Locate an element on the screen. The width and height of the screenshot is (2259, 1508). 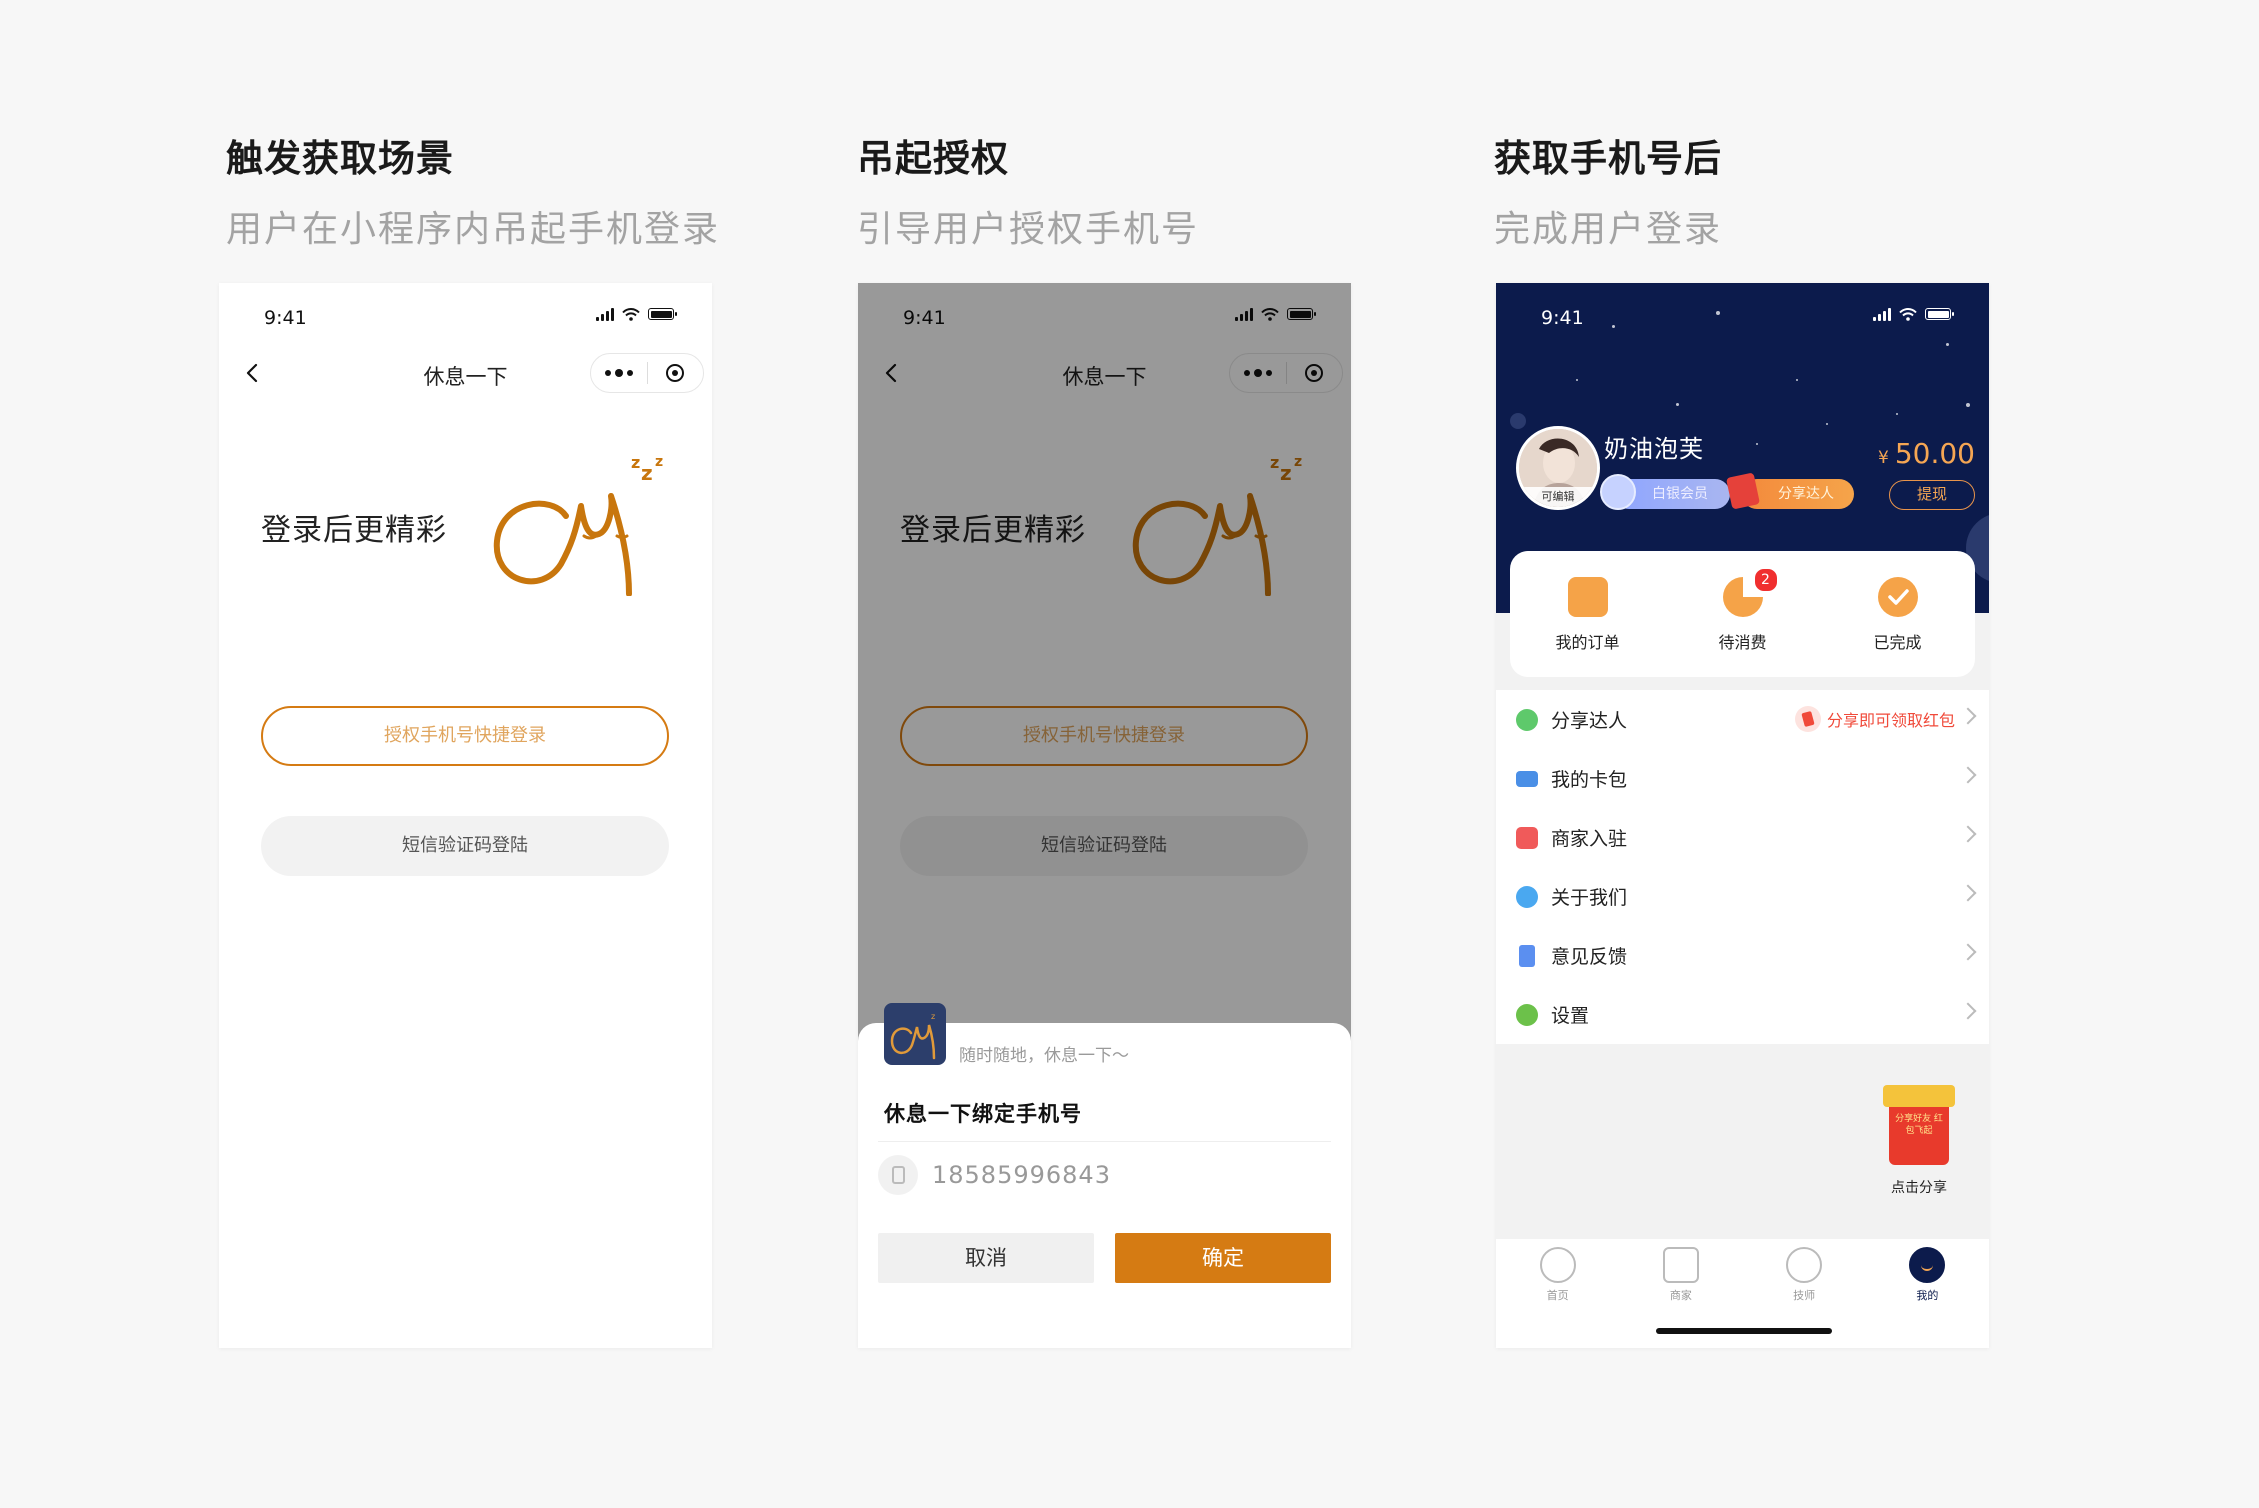
share-expert-badge: 分享达人 is located at coordinates (1798, 494).